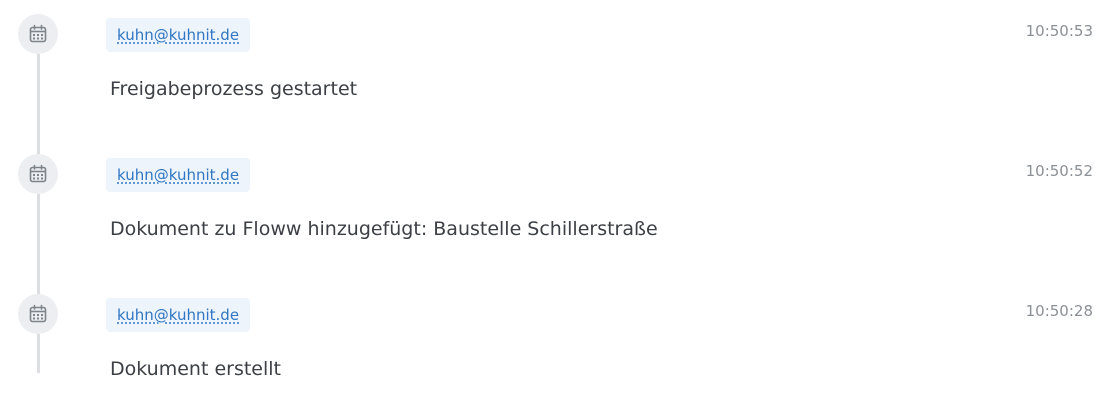 This screenshot has height=420, width=1097. What do you see at coordinates (234, 89) in the screenshot?
I see `entry-message: Freigabeprozess gestartet` at bounding box center [234, 89].